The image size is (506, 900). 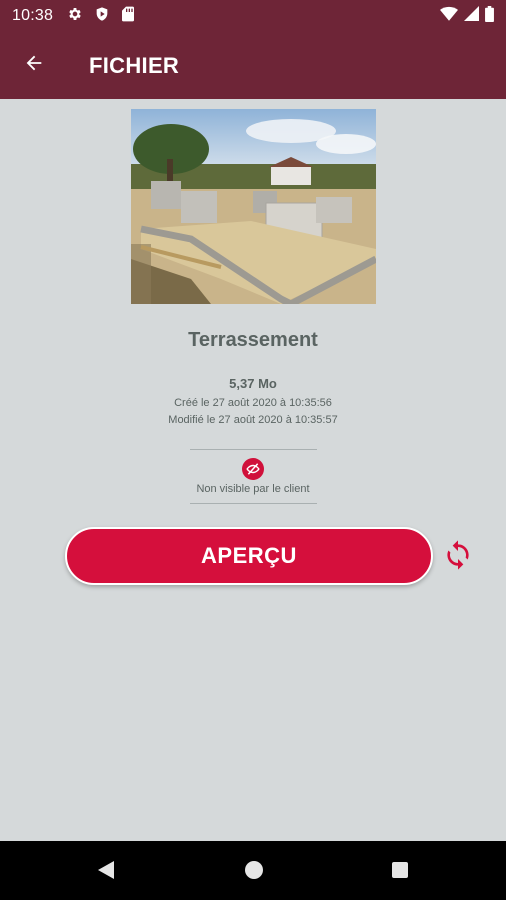 What do you see at coordinates (253, 65) in the screenshot?
I see `app-bar: FICHIER` at bounding box center [253, 65].